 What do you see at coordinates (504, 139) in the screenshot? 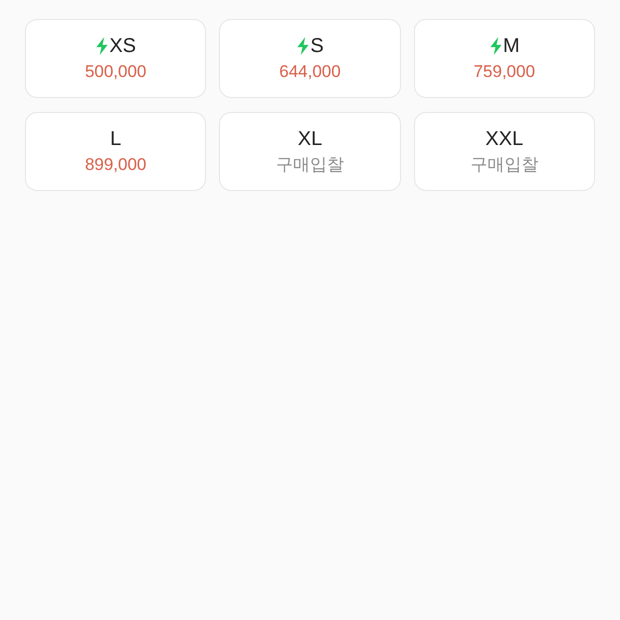
I see `size-label: XXL` at bounding box center [504, 139].